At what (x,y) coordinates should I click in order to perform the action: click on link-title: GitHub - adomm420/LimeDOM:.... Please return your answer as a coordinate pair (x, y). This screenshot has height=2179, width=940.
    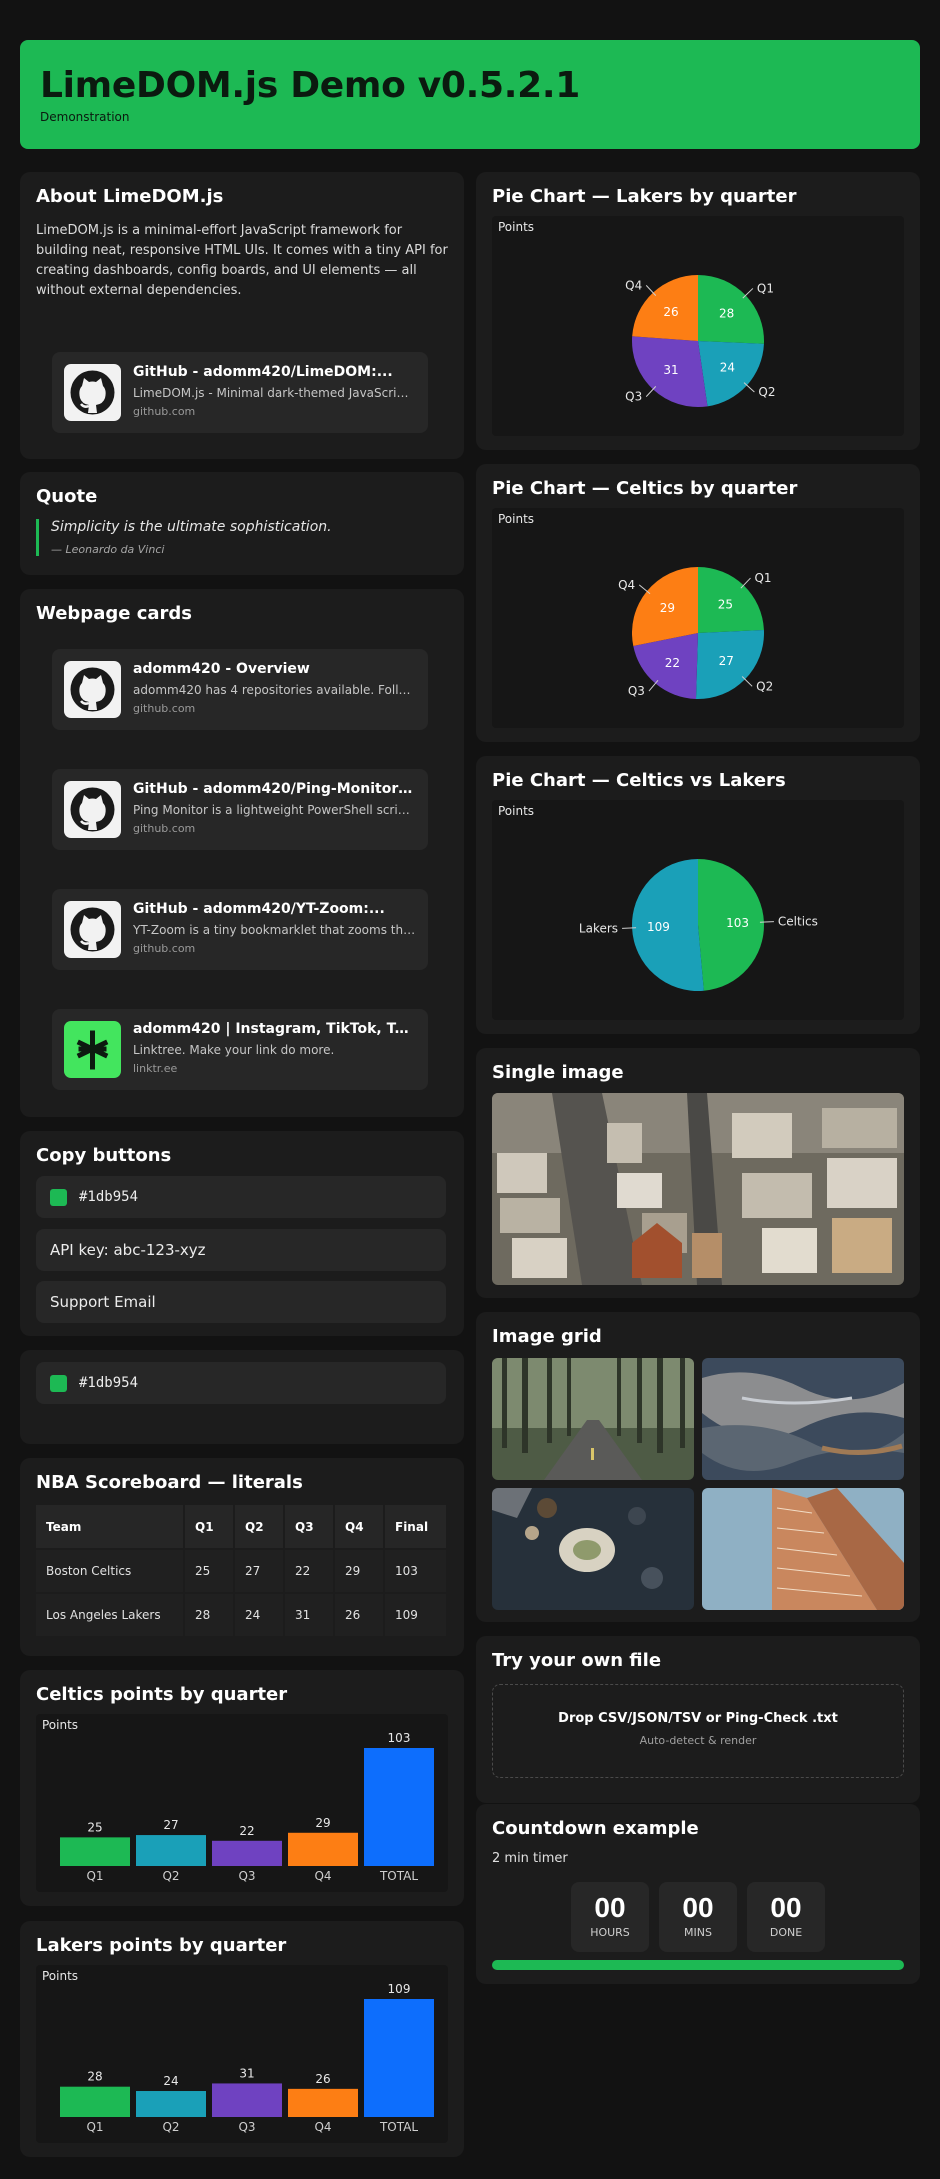
    Looking at the image, I should click on (263, 372).